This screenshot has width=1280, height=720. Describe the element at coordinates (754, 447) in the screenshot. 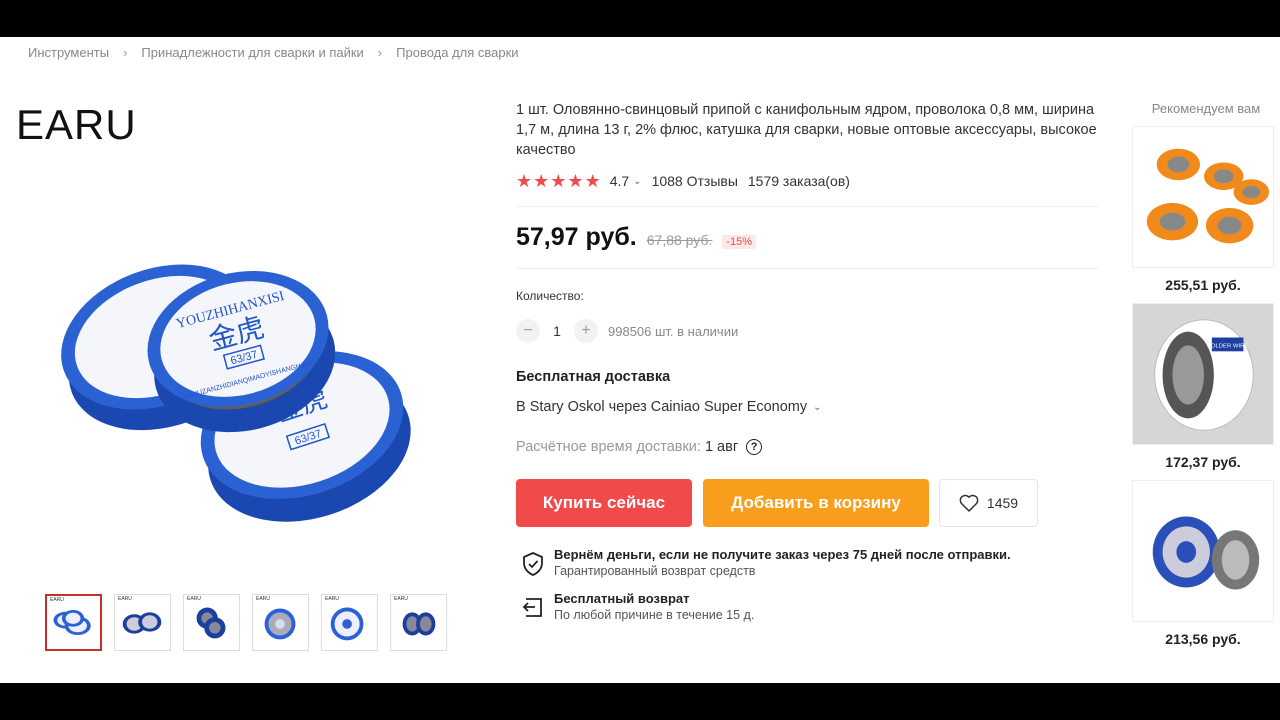

I see `help-icon: ?` at that location.